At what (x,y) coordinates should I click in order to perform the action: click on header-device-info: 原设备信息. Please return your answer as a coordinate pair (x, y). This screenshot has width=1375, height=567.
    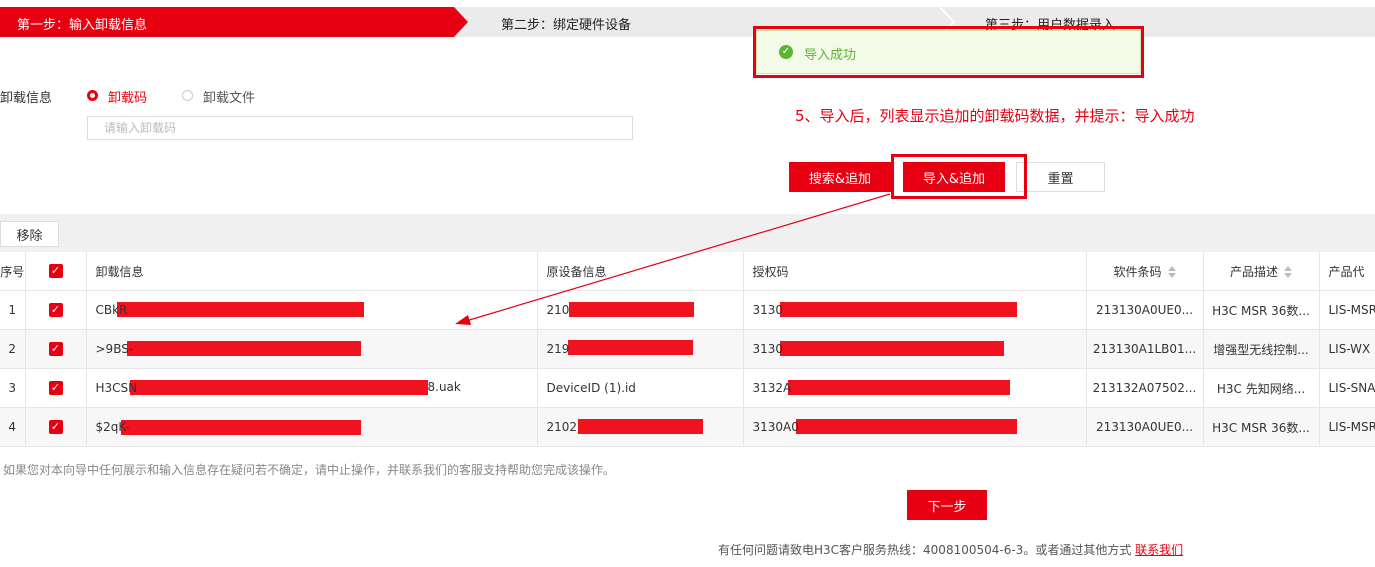
    Looking at the image, I should click on (640, 271).